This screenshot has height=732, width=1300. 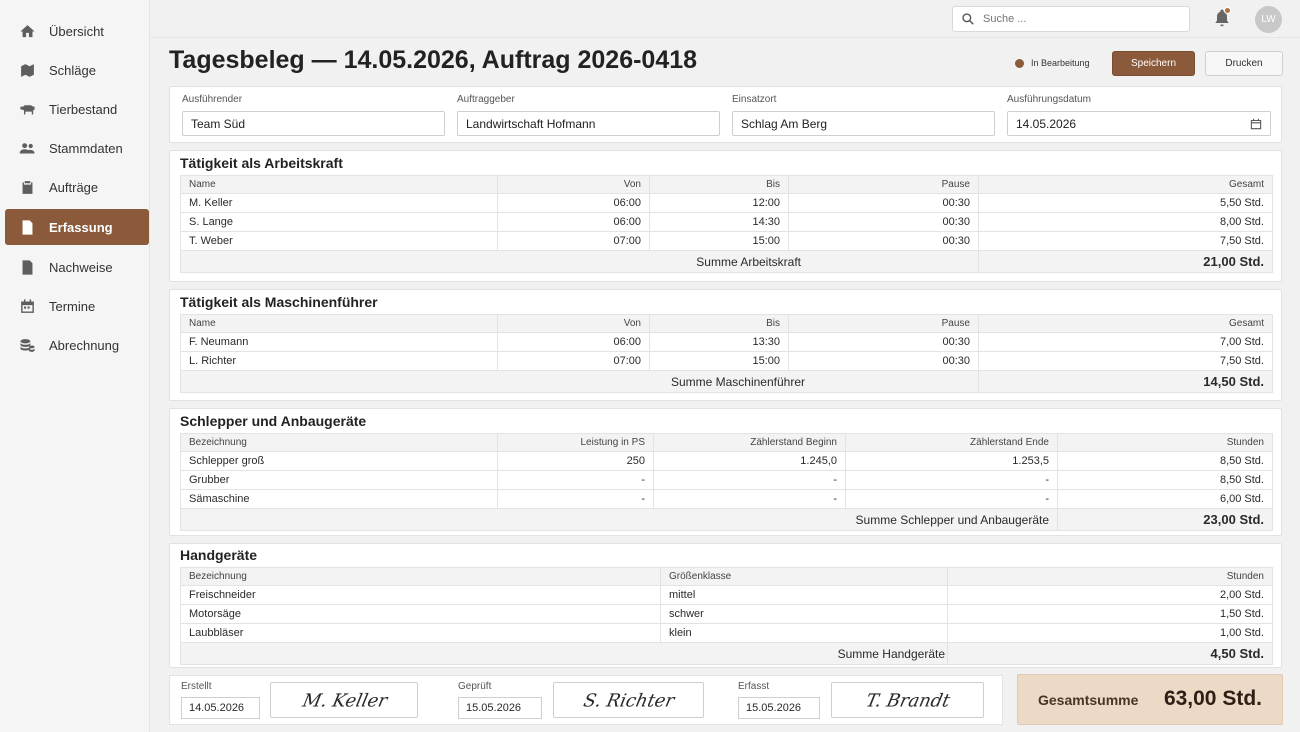 What do you see at coordinates (726, 323) in the screenshot?
I see `table-header: Name Von Bis Pause Gesamt` at bounding box center [726, 323].